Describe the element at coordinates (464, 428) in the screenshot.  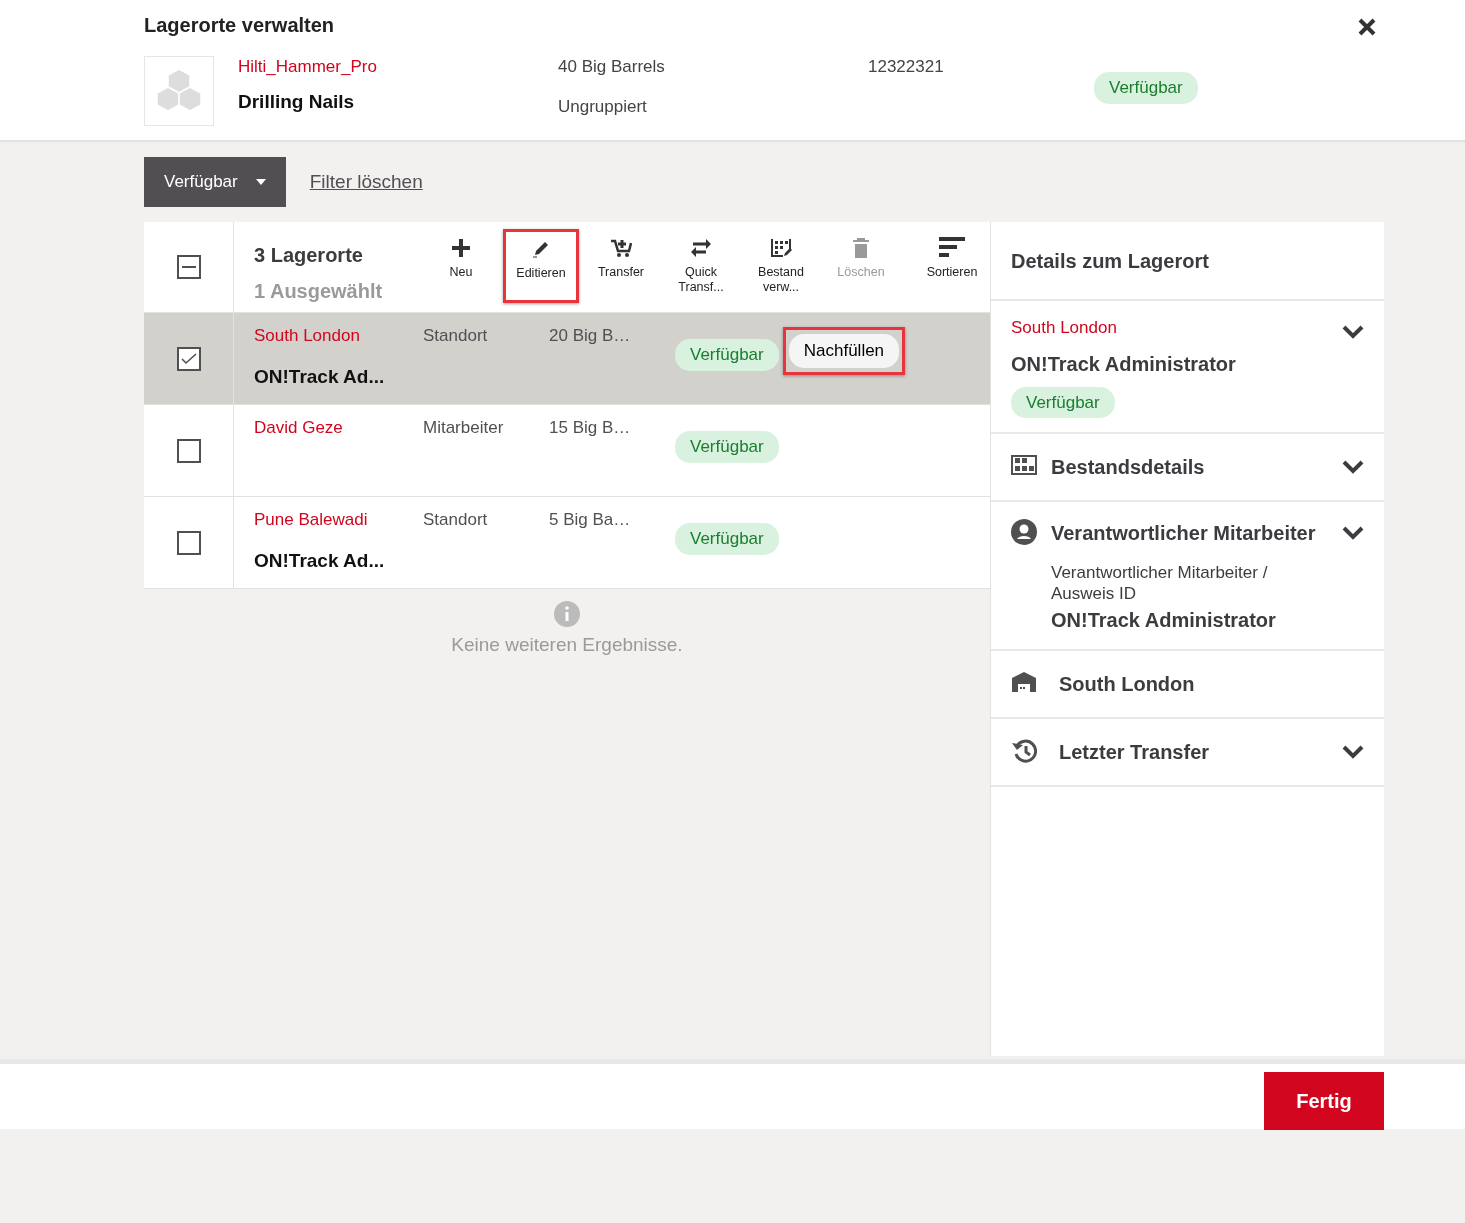
I see `location-type: Mitarbeiter` at that location.